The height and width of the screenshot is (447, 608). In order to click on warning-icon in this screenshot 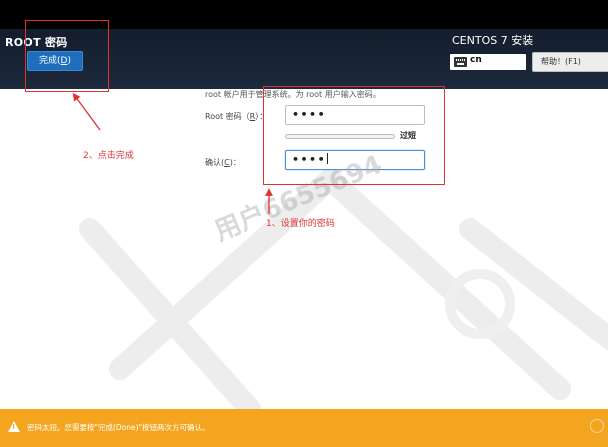, I will do `click(14, 426)`.